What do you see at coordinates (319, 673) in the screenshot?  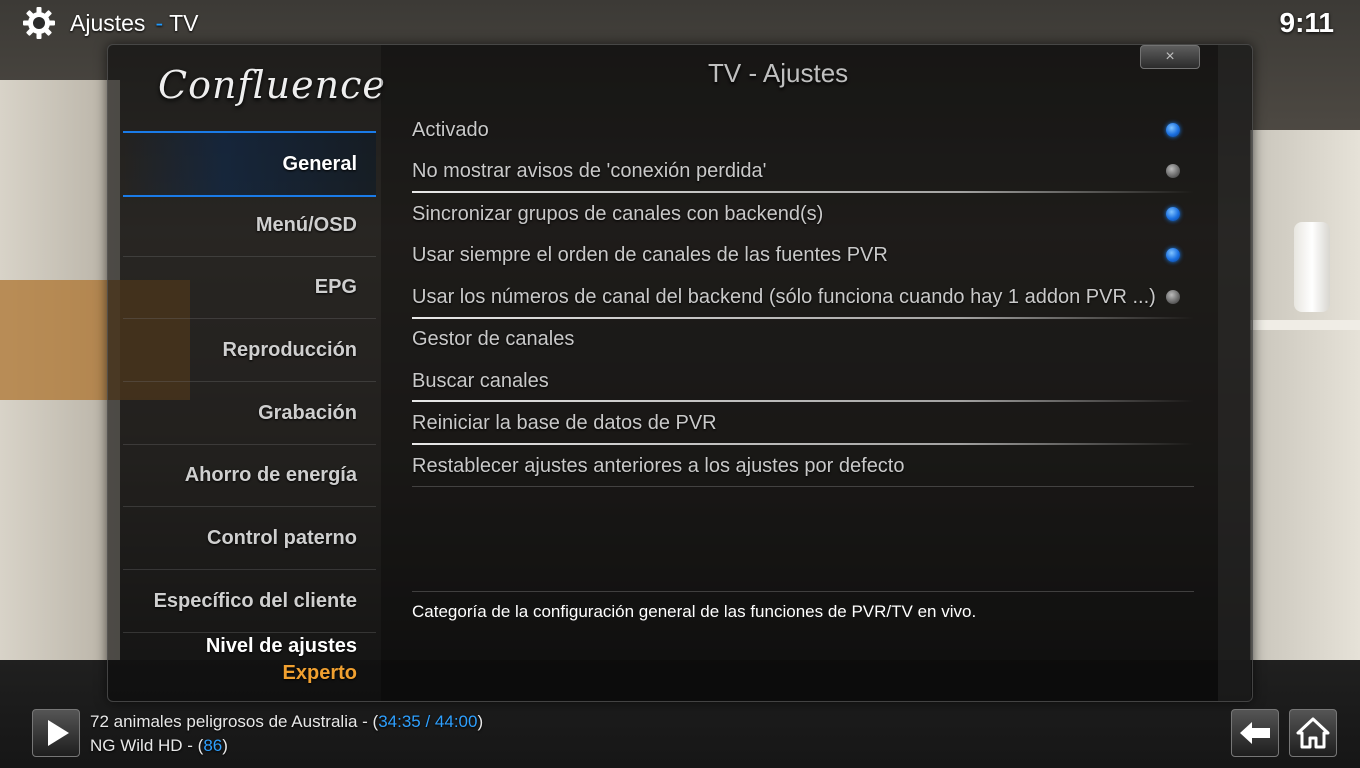 I see `settings-level-value: Experto` at bounding box center [319, 673].